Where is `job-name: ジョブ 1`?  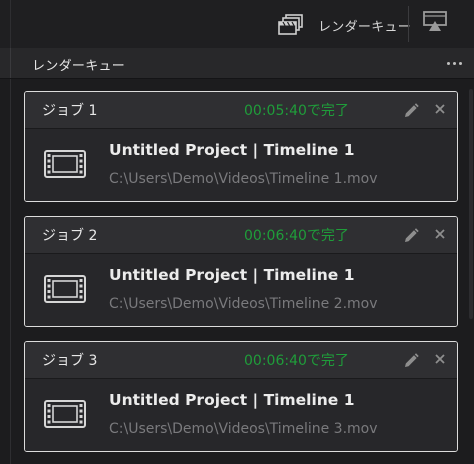 job-name: ジョブ 1 is located at coordinates (70, 111).